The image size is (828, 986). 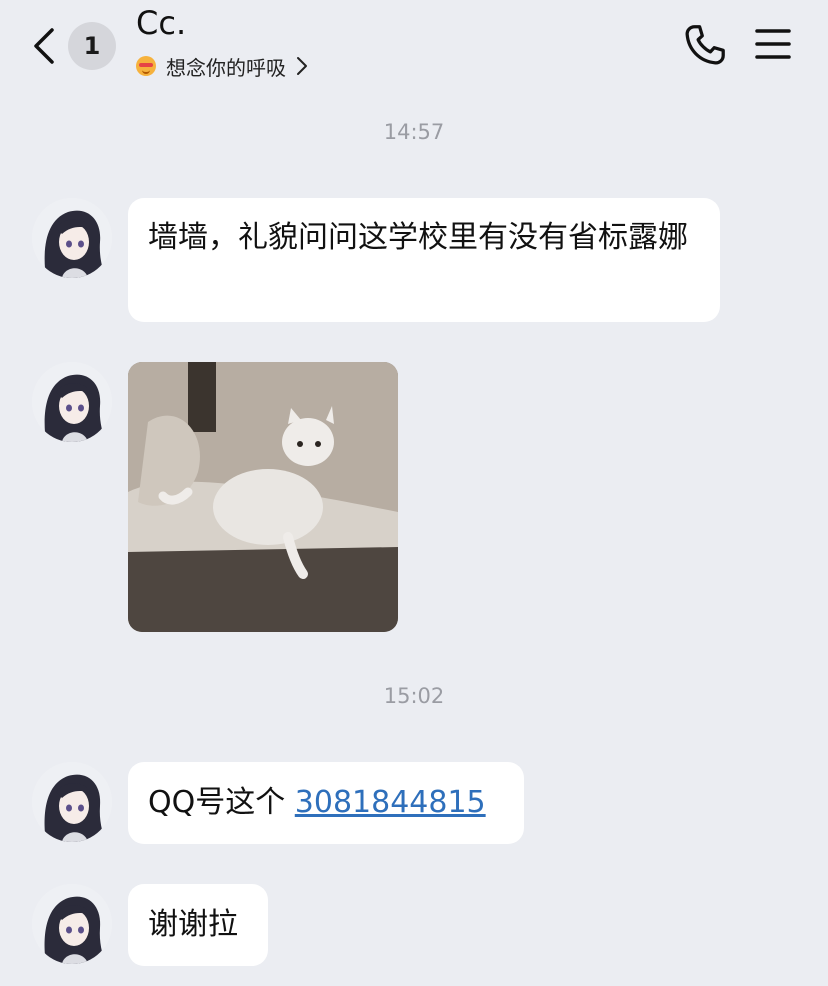 I want to click on message-text: 墙墙，礼貌问问这学校里有没有省标露娜, so click(x=418, y=237).